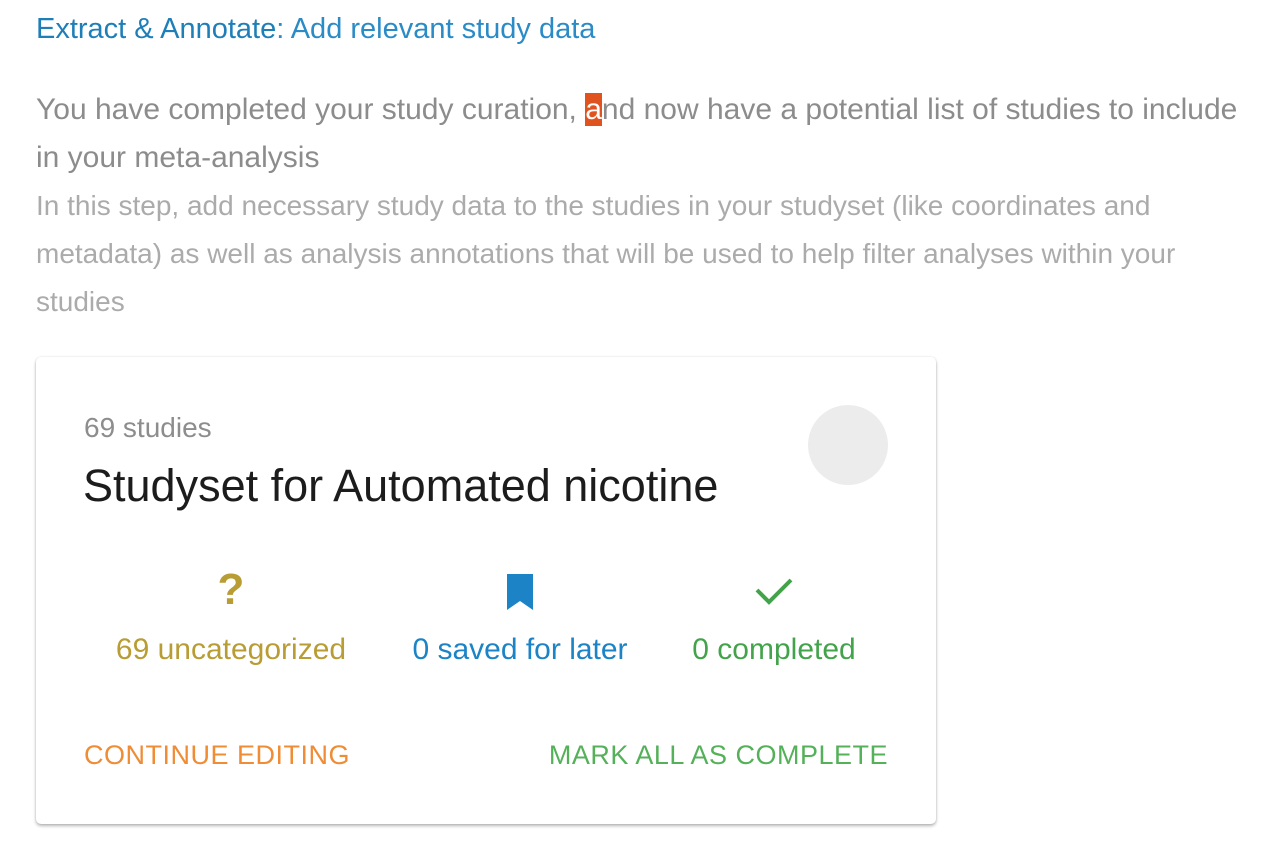 This screenshot has height=855, width=1263. What do you see at coordinates (231, 622) in the screenshot?
I see `stat-uncategorized: ? 69 uncategorized` at bounding box center [231, 622].